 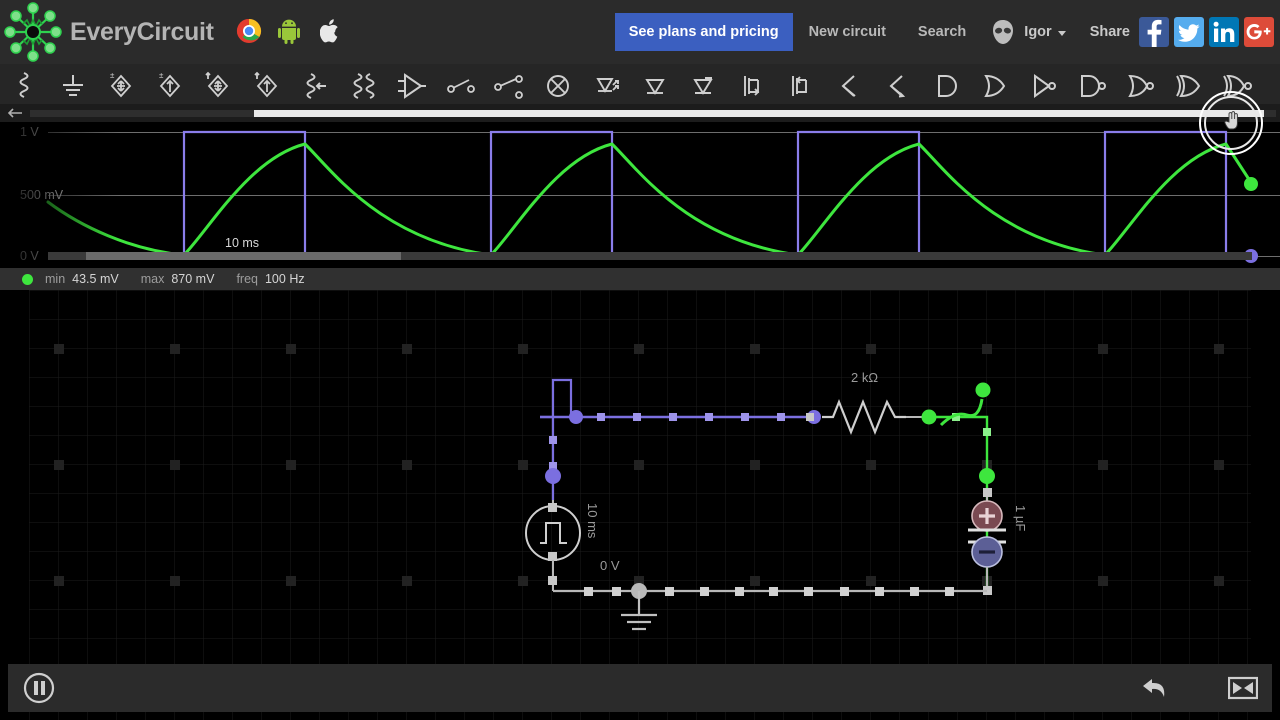 What do you see at coordinates (1156, 688) in the screenshot?
I see `undo-arrow-icon` at bounding box center [1156, 688].